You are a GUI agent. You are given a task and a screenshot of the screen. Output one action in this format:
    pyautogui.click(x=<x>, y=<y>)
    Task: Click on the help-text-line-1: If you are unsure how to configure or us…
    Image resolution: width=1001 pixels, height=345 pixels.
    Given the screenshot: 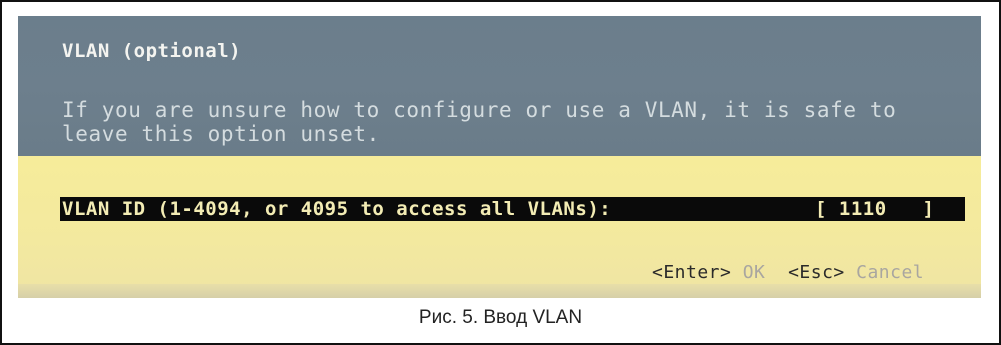 What is the action you would take?
    pyautogui.click(x=479, y=110)
    